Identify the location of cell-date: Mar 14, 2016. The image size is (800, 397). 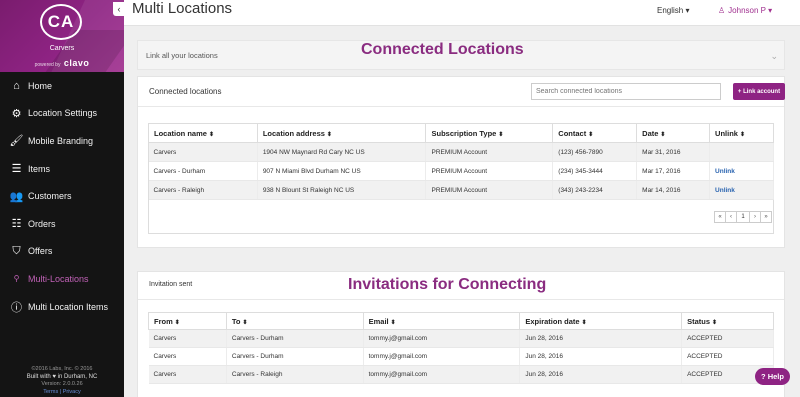
(673, 190).